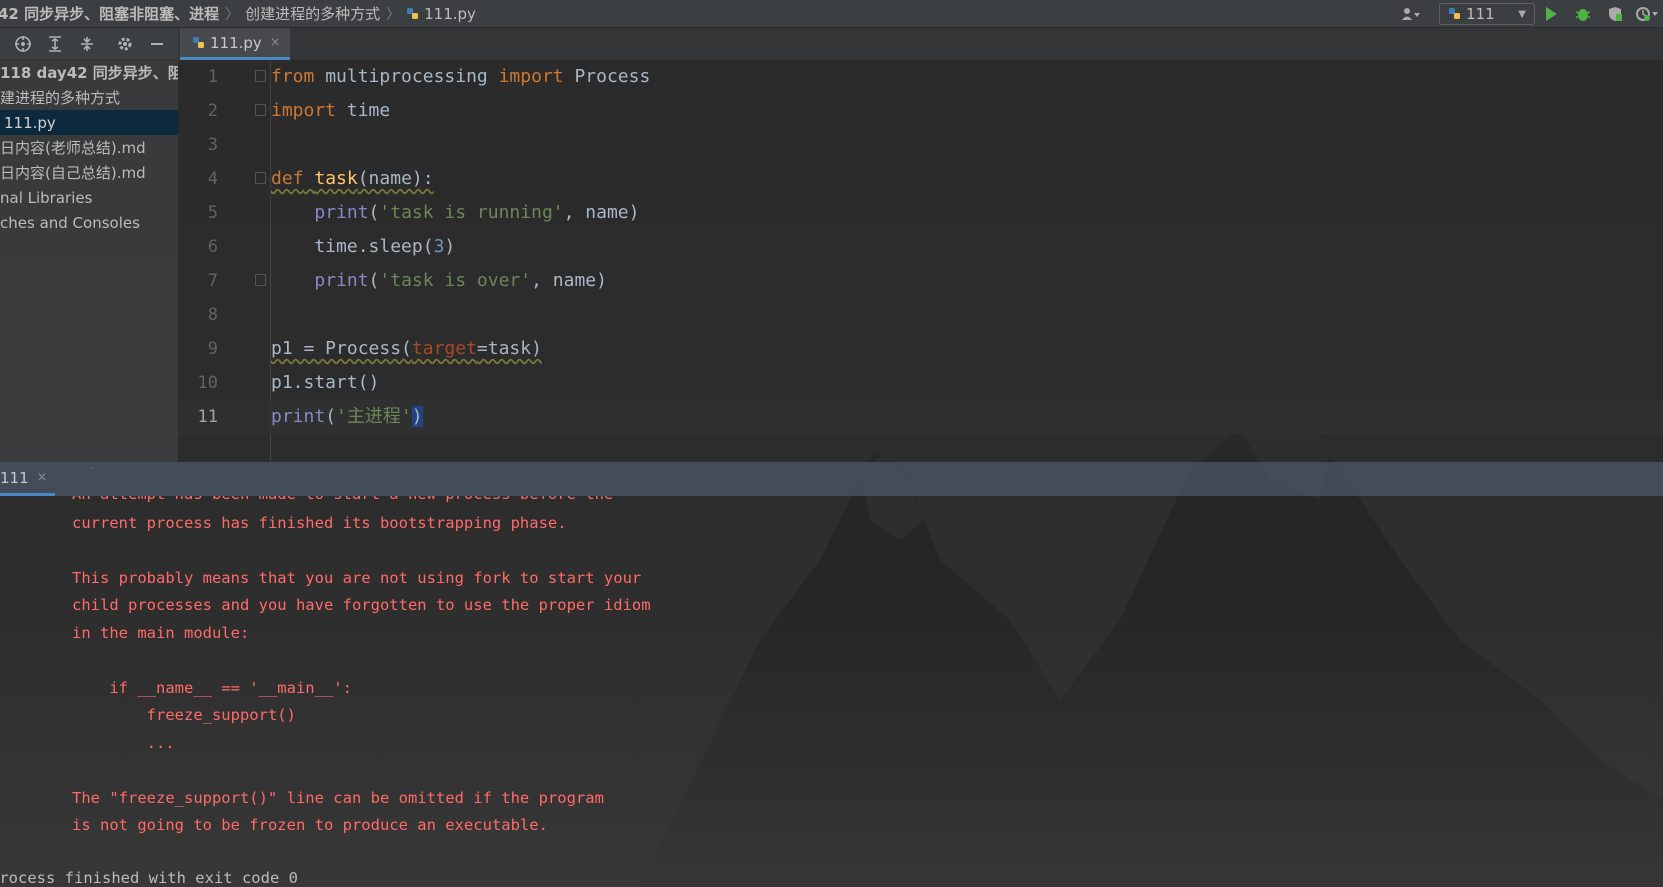  What do you see at coordinates (14, 477) in the screenshot?
I see `run-tab-label: 111` at bounding box center [14, 477].